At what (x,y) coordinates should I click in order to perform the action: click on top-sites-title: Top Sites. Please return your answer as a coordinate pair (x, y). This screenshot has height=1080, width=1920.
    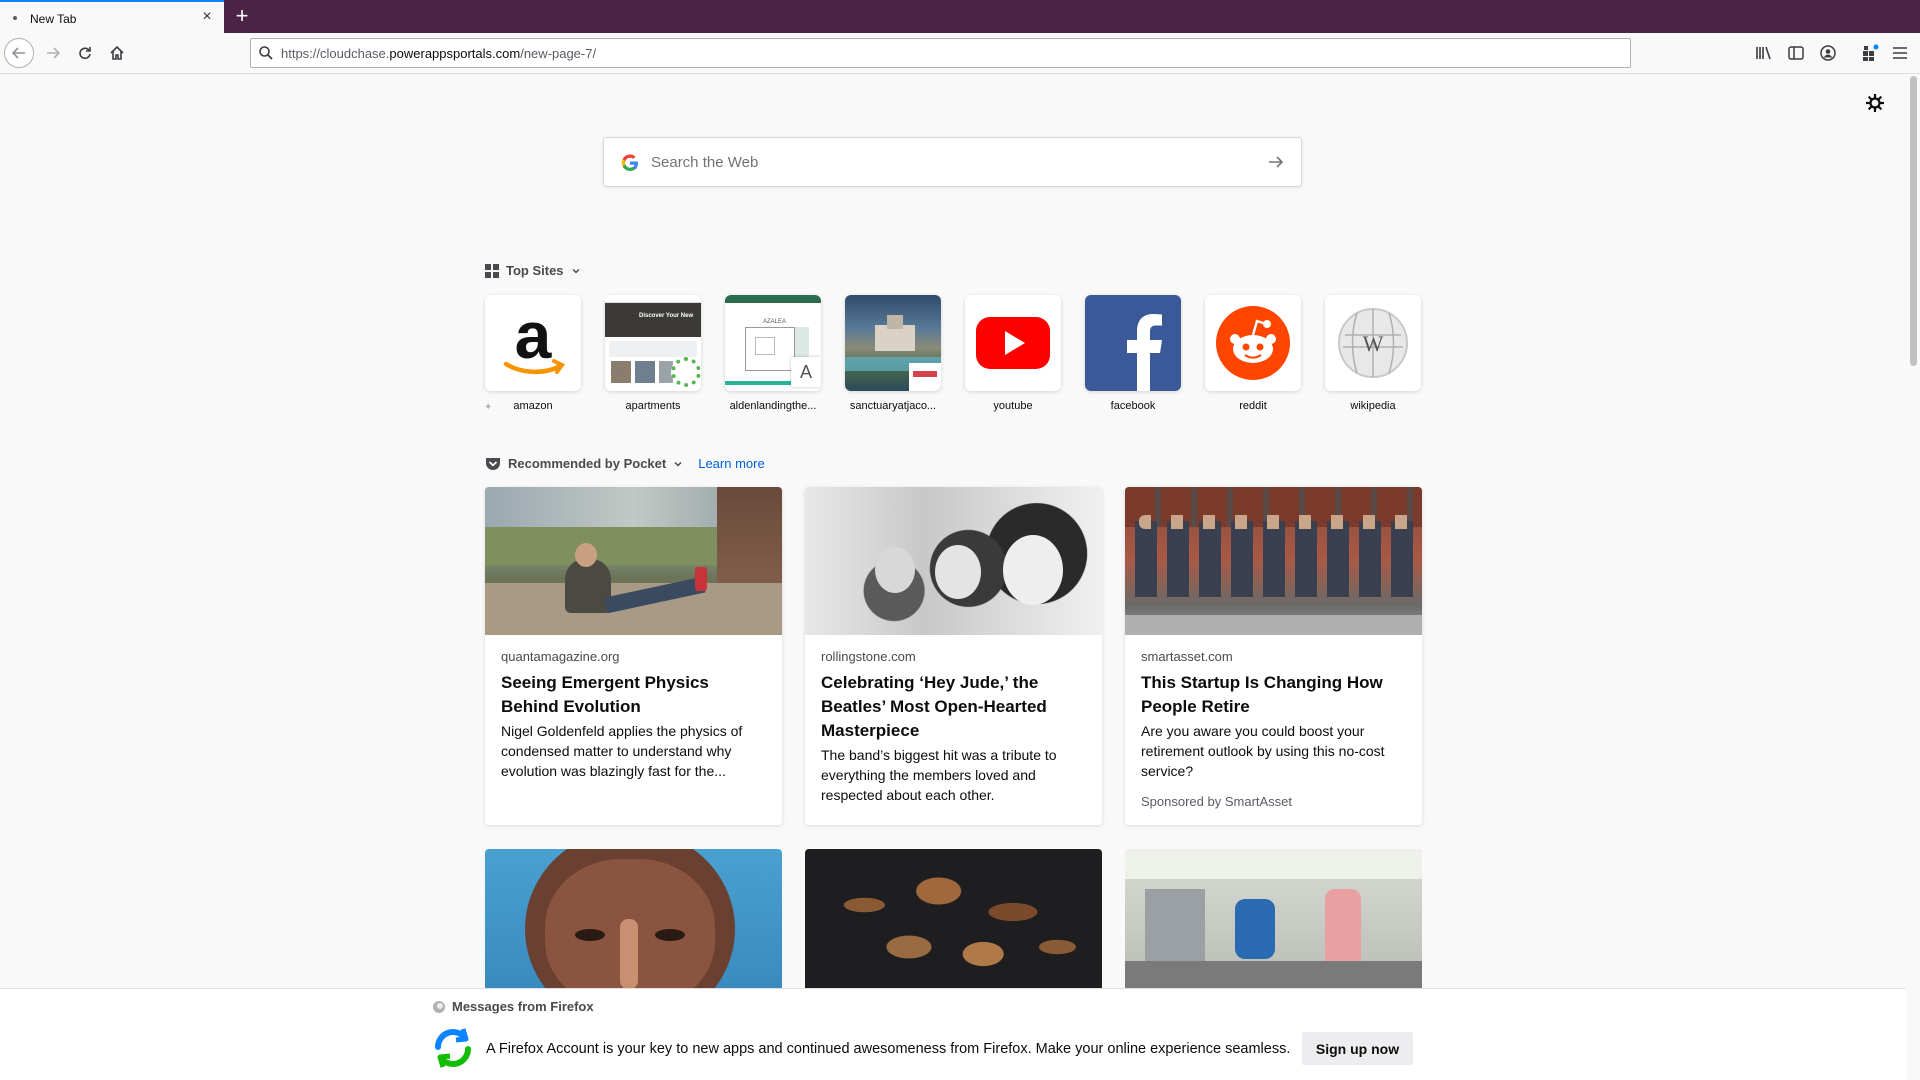
    Looking at the image, I should click on (535, 270).